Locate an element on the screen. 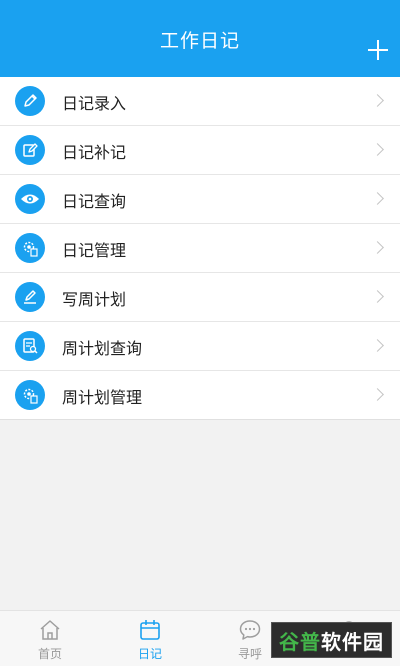 The image size is (400, 666). home-icon is located at coordinates (50, 630).